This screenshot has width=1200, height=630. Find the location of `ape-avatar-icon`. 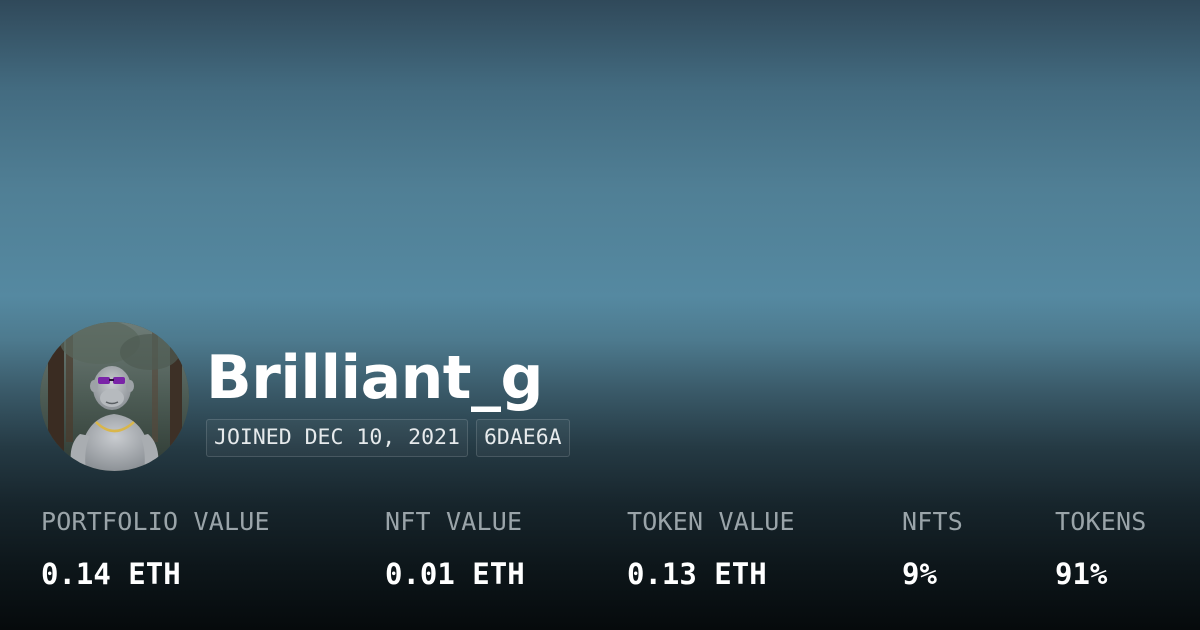

ape-avatar-icon is located at coordinates (114, 396).